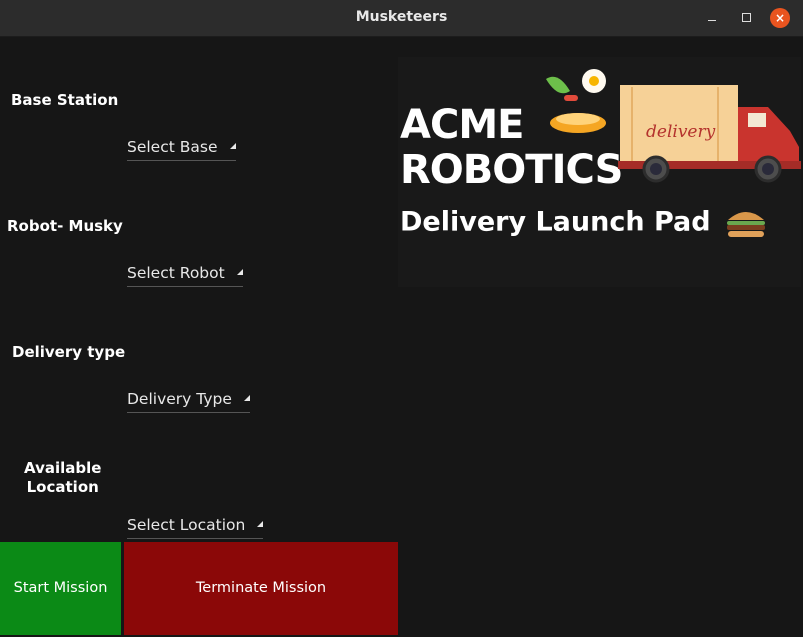  Describe the element at coordinates (65, 226) in the screenshot. I see `robot-label: Robot- Musky` at that location.